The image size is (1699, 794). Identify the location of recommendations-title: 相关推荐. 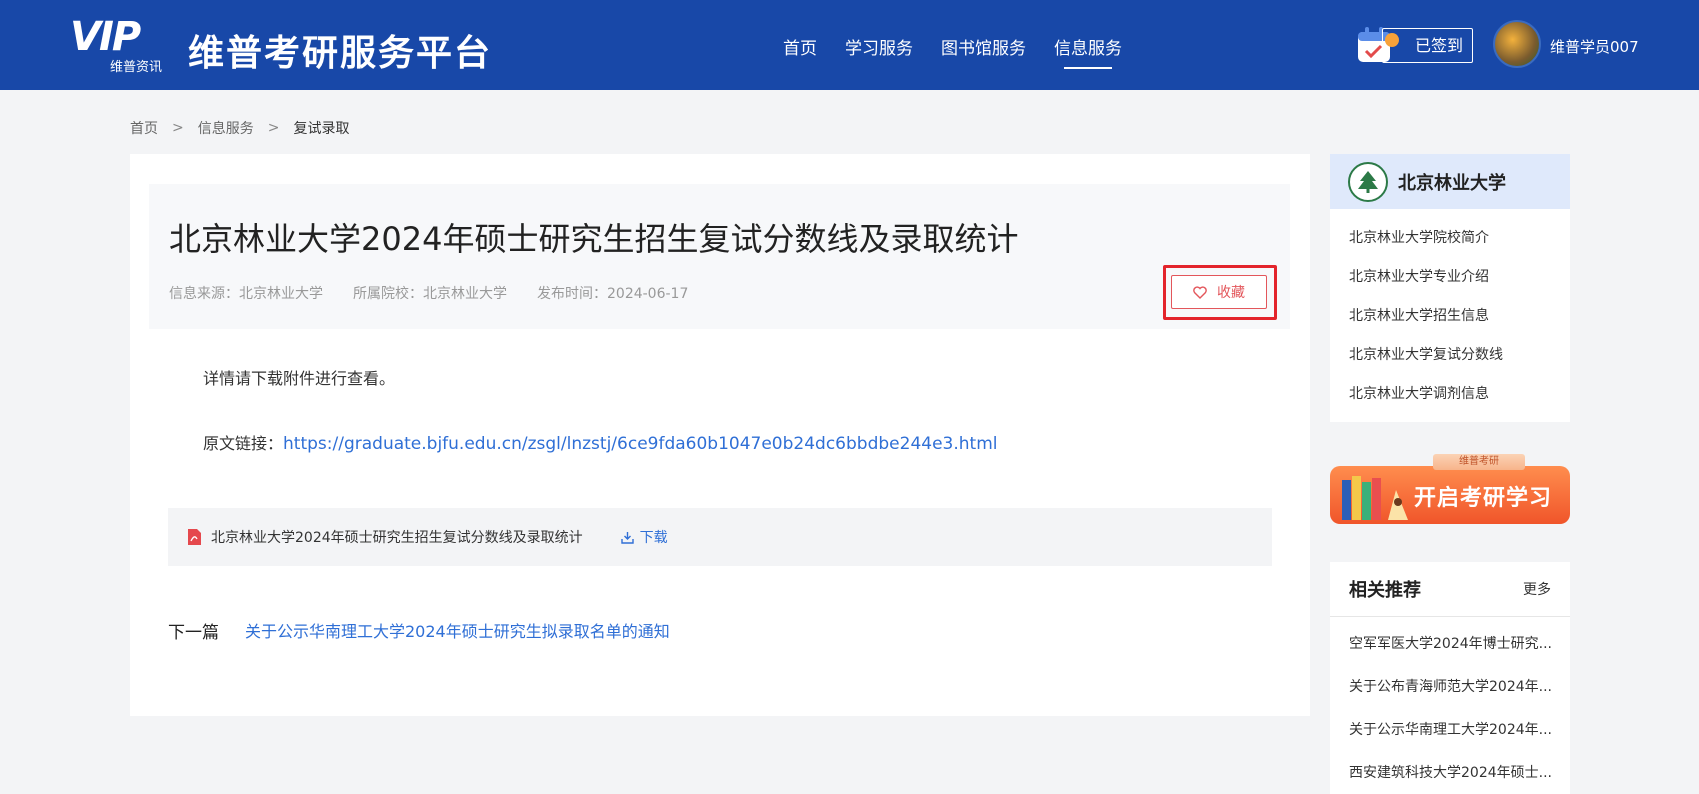
(1385, 590).